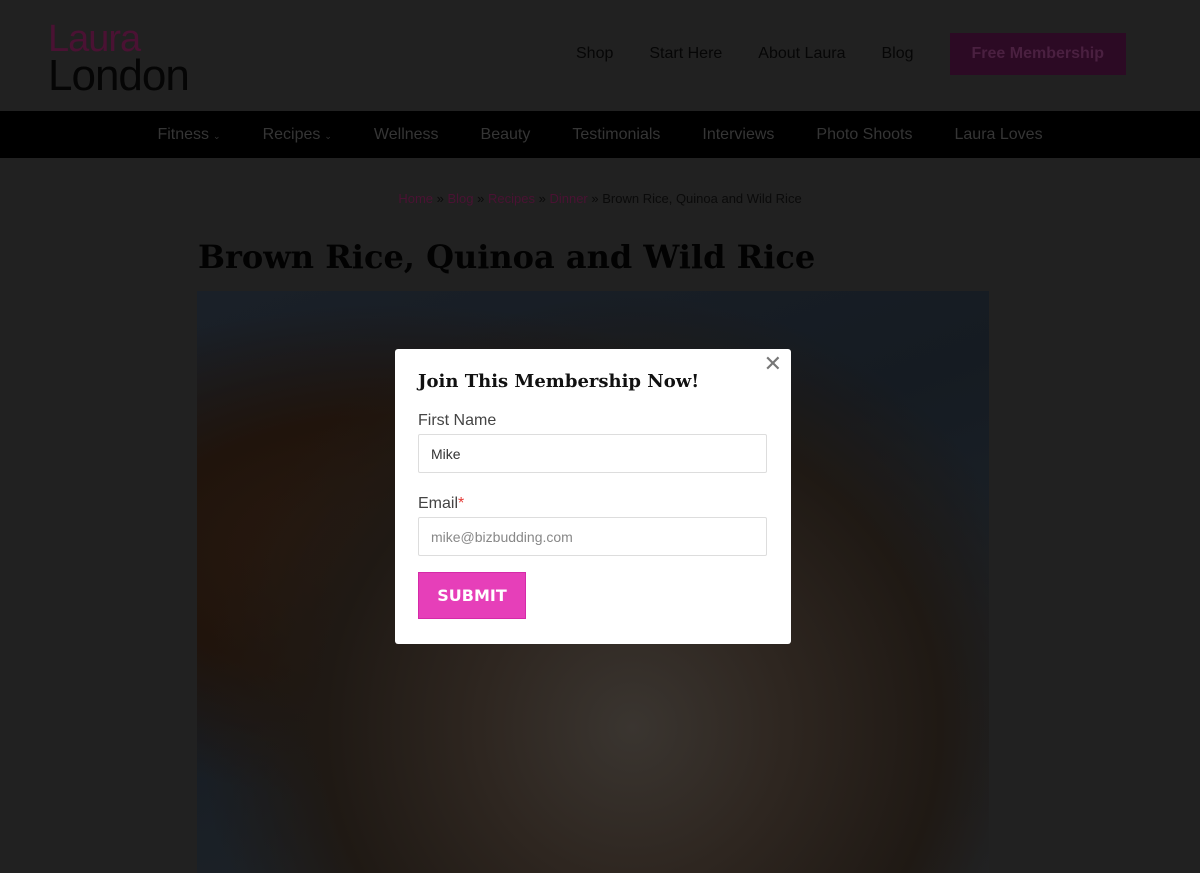  I want to click on required-mark: *, so click(461, 503).